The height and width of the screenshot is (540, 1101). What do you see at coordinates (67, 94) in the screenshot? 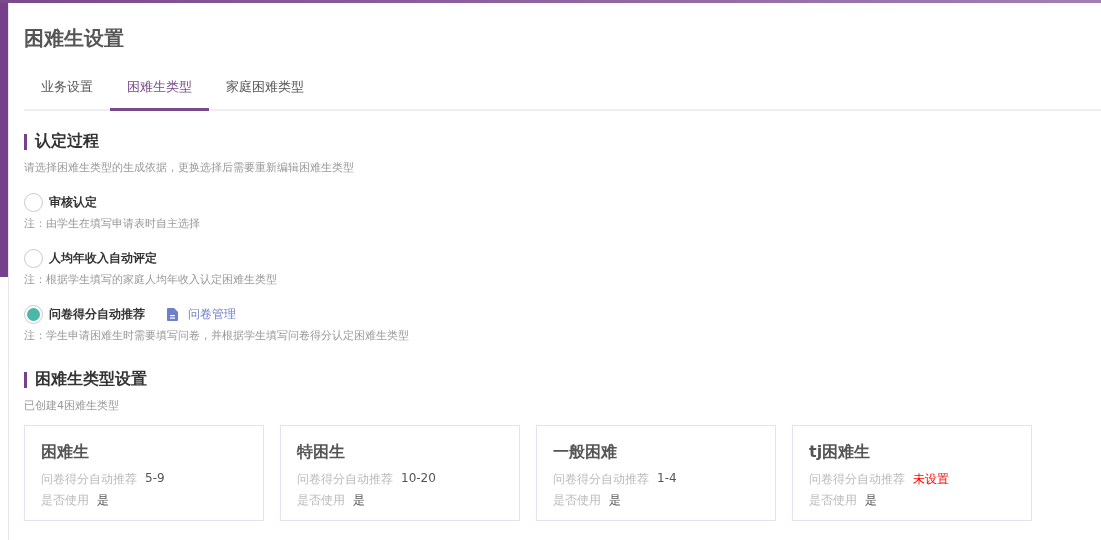
I see `tab: 业务设置` at bounding box center [67, 94].